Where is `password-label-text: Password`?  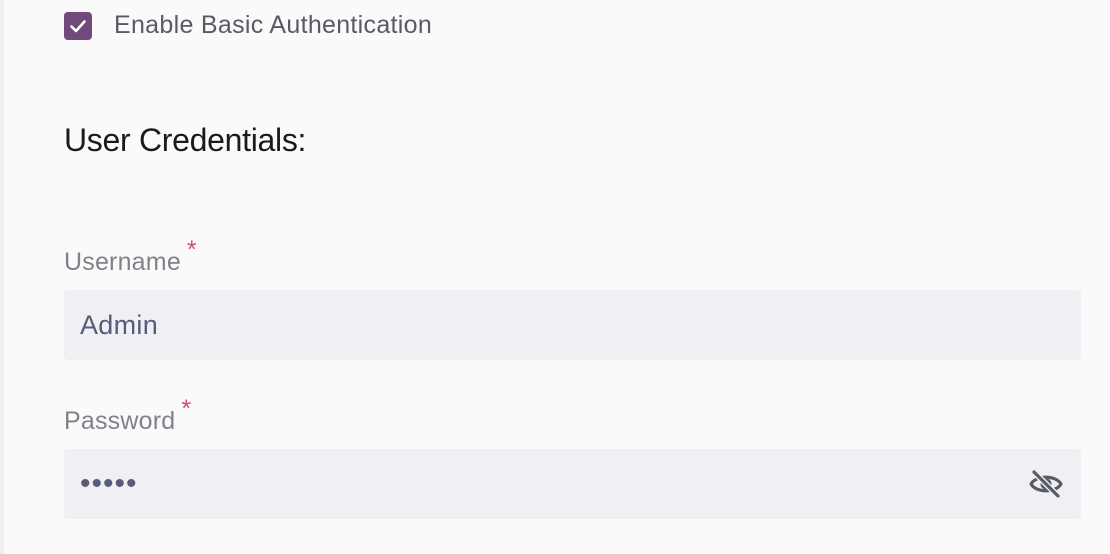 password-label-text: Password is located at coordinates (120, 421).